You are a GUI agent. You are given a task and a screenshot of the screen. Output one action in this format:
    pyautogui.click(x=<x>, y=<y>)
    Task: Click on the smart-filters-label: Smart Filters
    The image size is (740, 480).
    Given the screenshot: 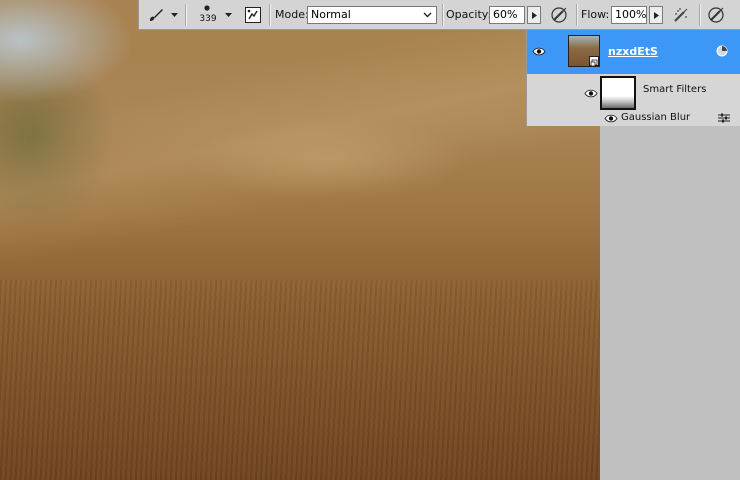 What is the action you would take?
    pyautogui.click(x=675, y=89)
    